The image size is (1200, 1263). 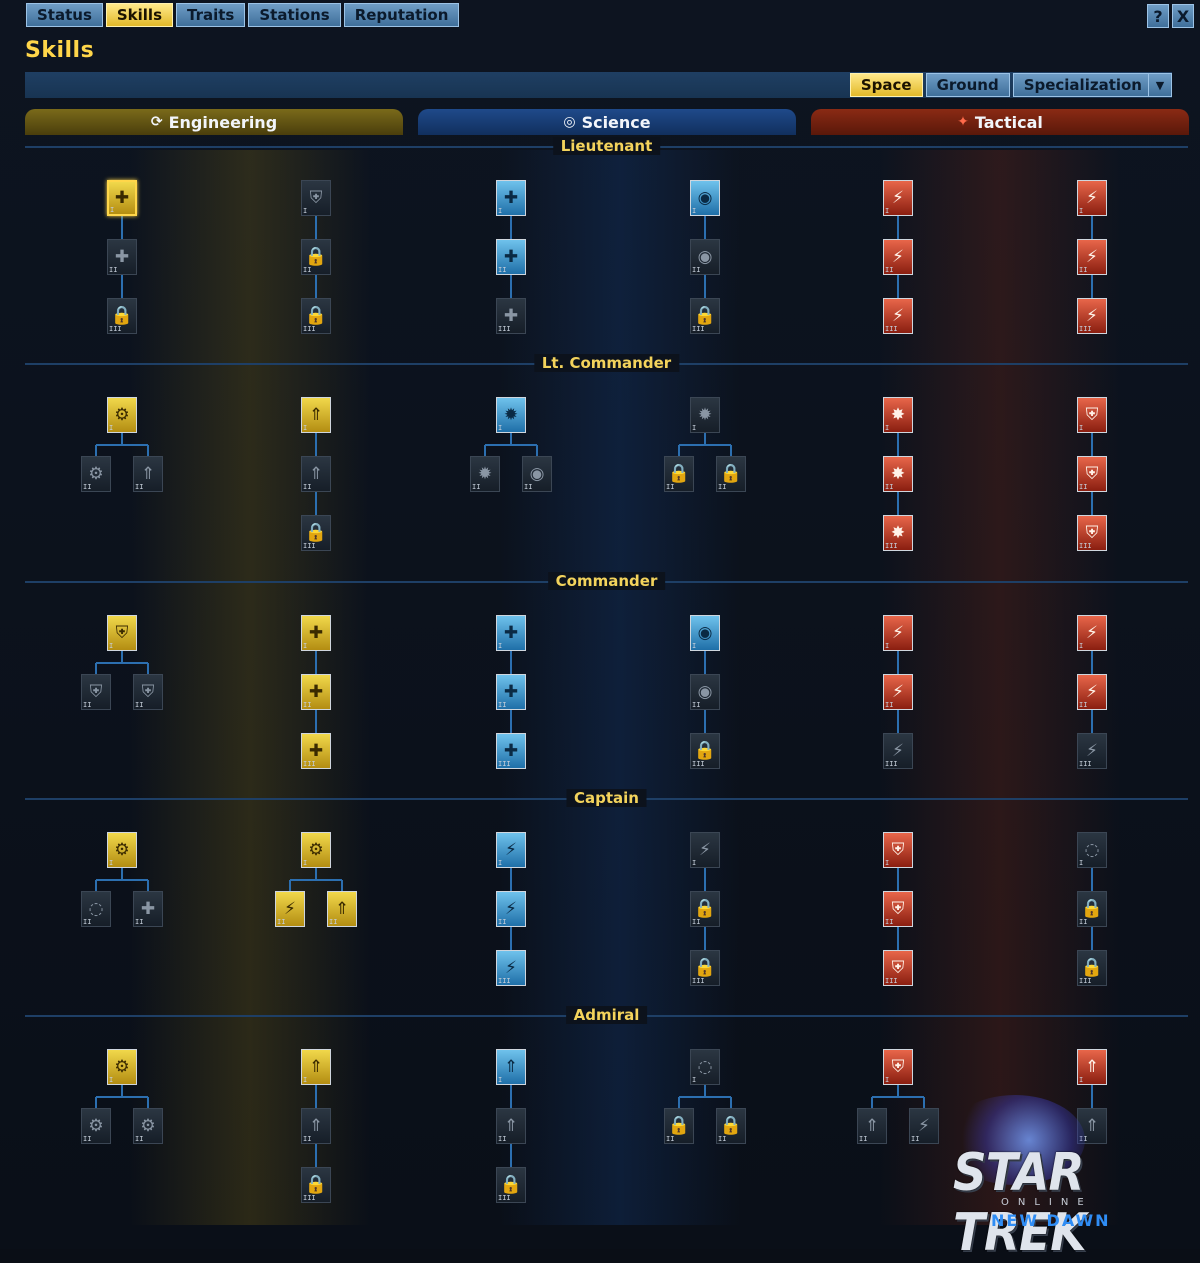 I want to click on eng-adm-a-2a: ⚙ II, so click(x=96, y=1126).